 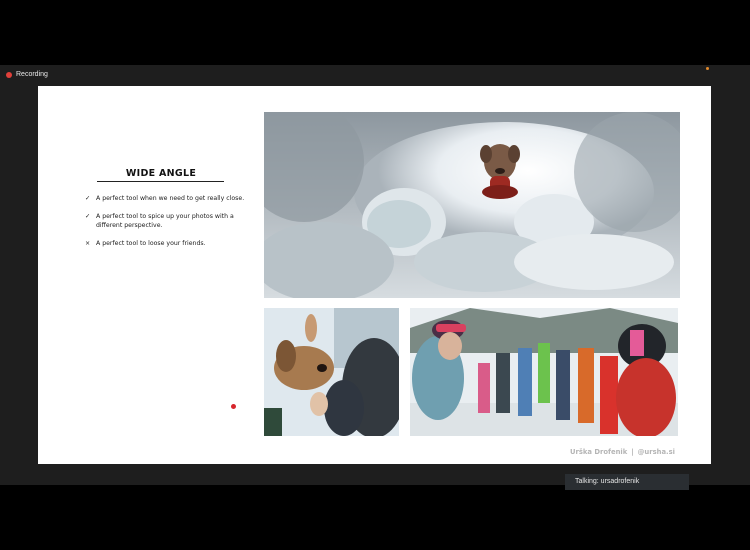 I want to click on laser-pointer-icon, so click(x=233, y=406).